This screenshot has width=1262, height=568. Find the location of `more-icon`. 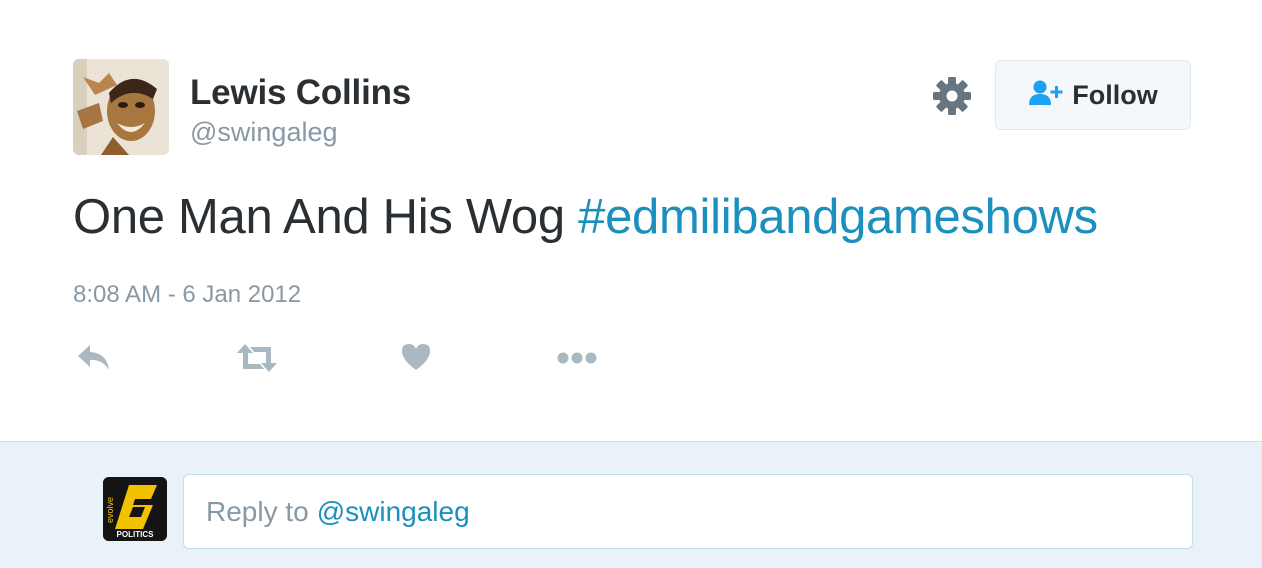

more-icon is located at coordinates (577, 358).